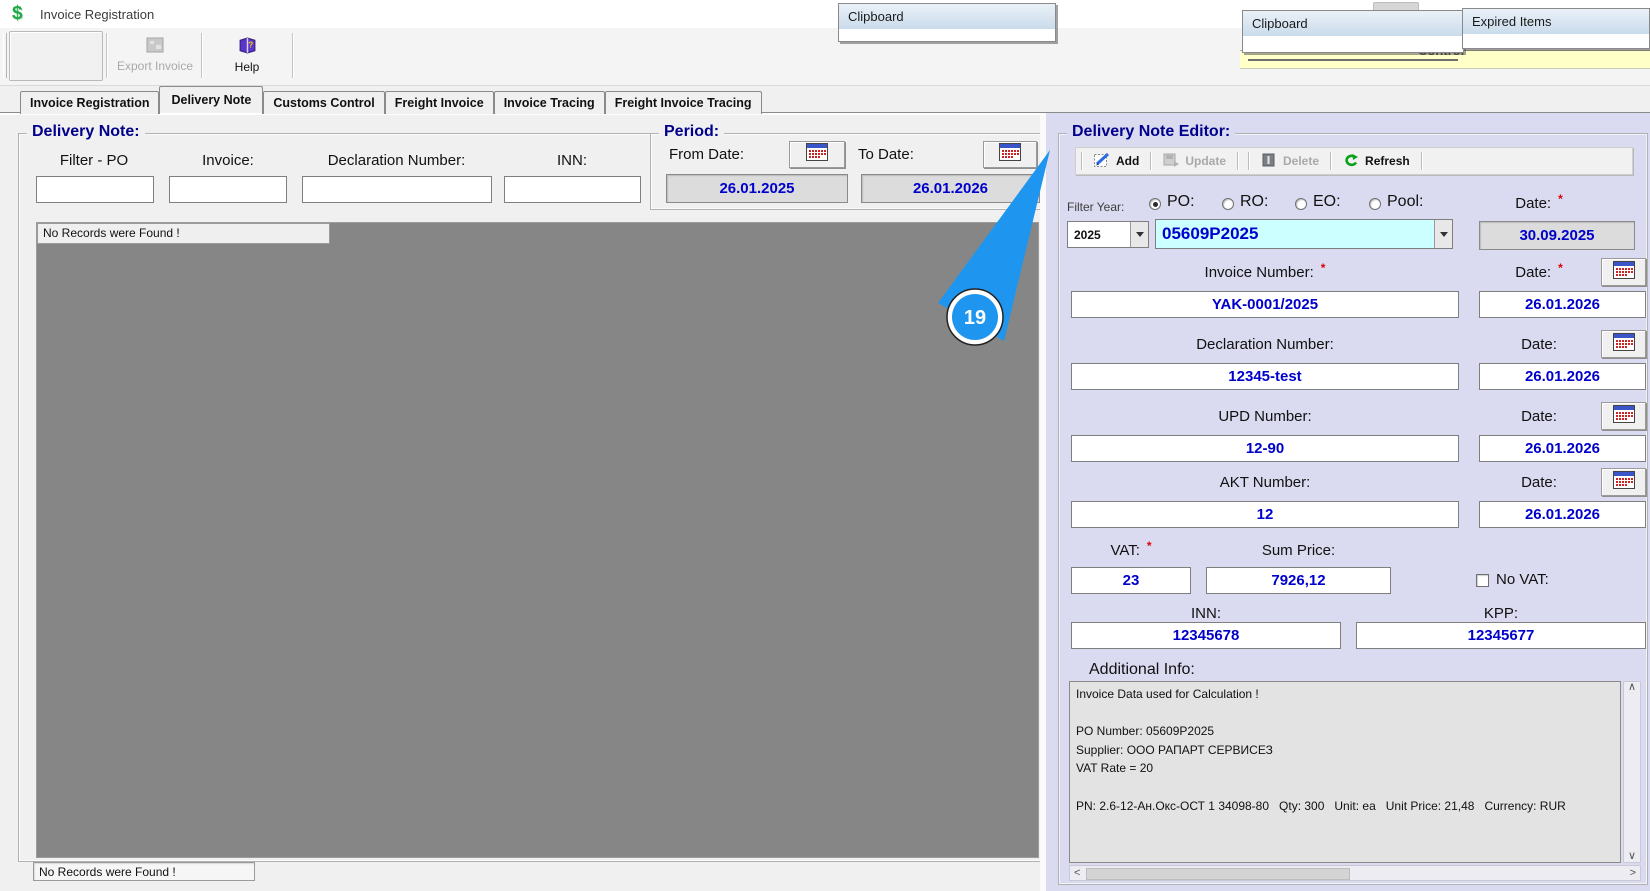  What do you see at coordinates (396, 160) in the screenshot?
I see `filter-declaration-label: Declaration Number:` at bounding box center [396, 160].